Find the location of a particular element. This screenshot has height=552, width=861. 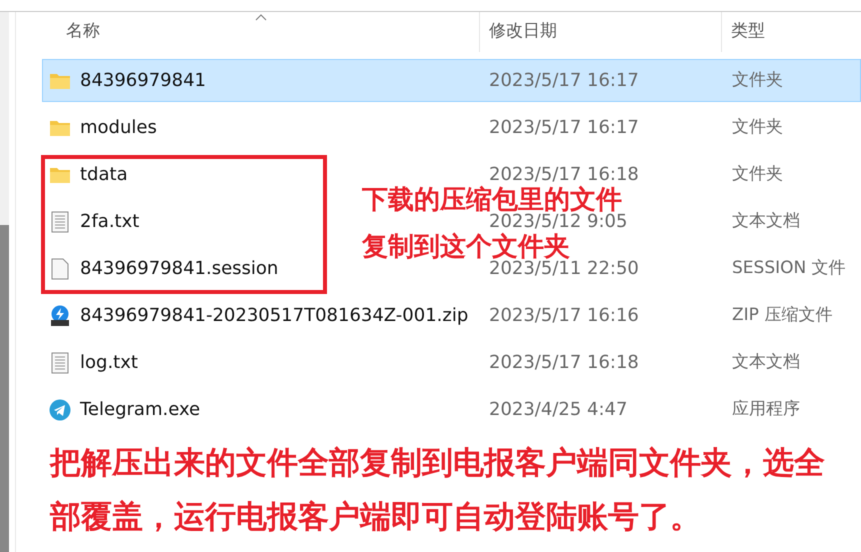

annotation-text: 复制到这个文件夹 is located at coordinates (466, 247).